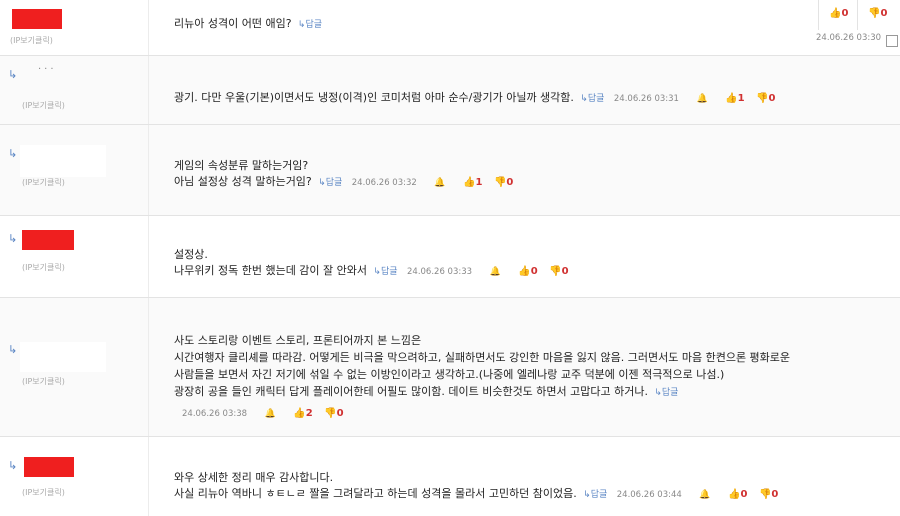 The image size is (900, 516). Describe the element at coordinates (309, 413) in the screenshot. I see `like-count: 2` at that location.